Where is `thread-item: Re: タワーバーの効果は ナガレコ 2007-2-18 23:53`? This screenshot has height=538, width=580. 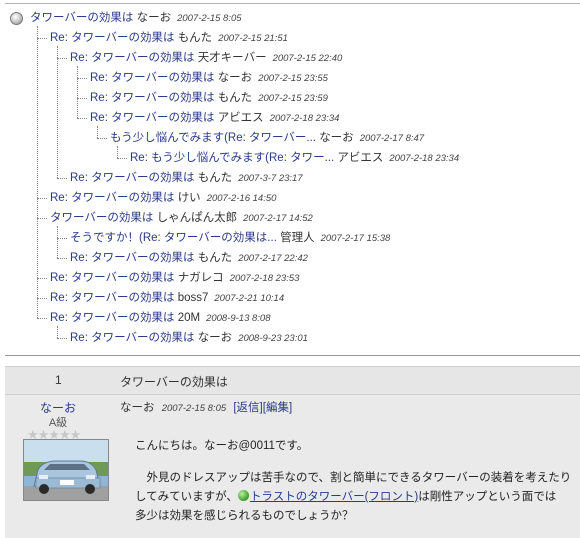 thread-item: Re: タワーバーの効果は ナガレコ 2007-2-18 23:53 is located at coordinates (174, 278).